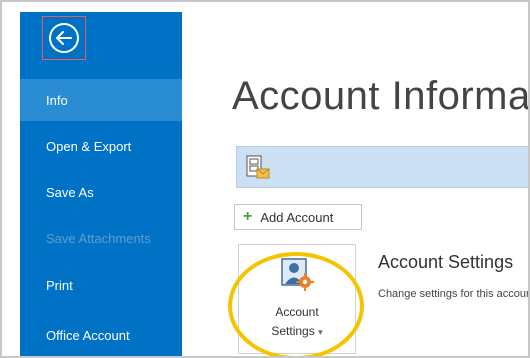  What do you see at coordinates (297, 312) in the screenshot?
I see `account-settings-label-line1: Account` at bounding box center [297, 312].